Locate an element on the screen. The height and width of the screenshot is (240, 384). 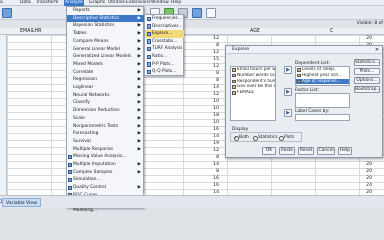
ok-button: OK is located at coordinates (269, 151).